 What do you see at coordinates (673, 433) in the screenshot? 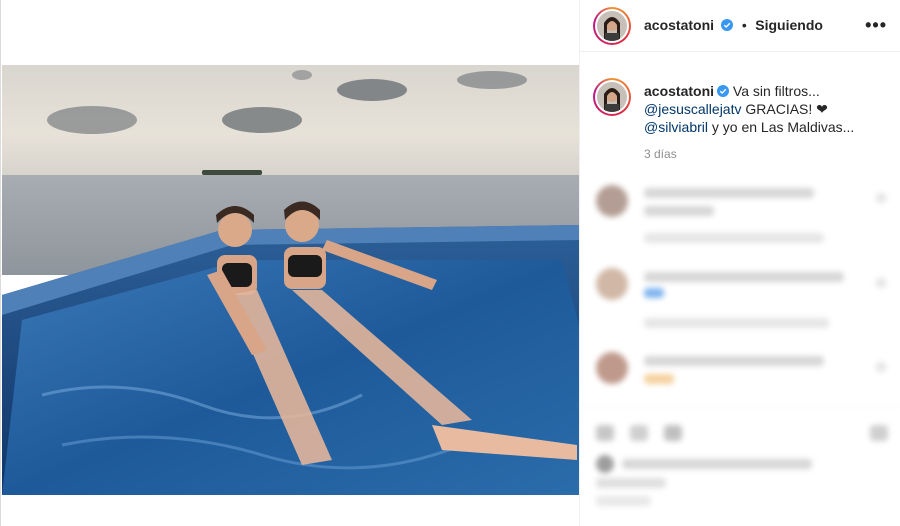
I see `share-icon` at bounding box center [673, 433].